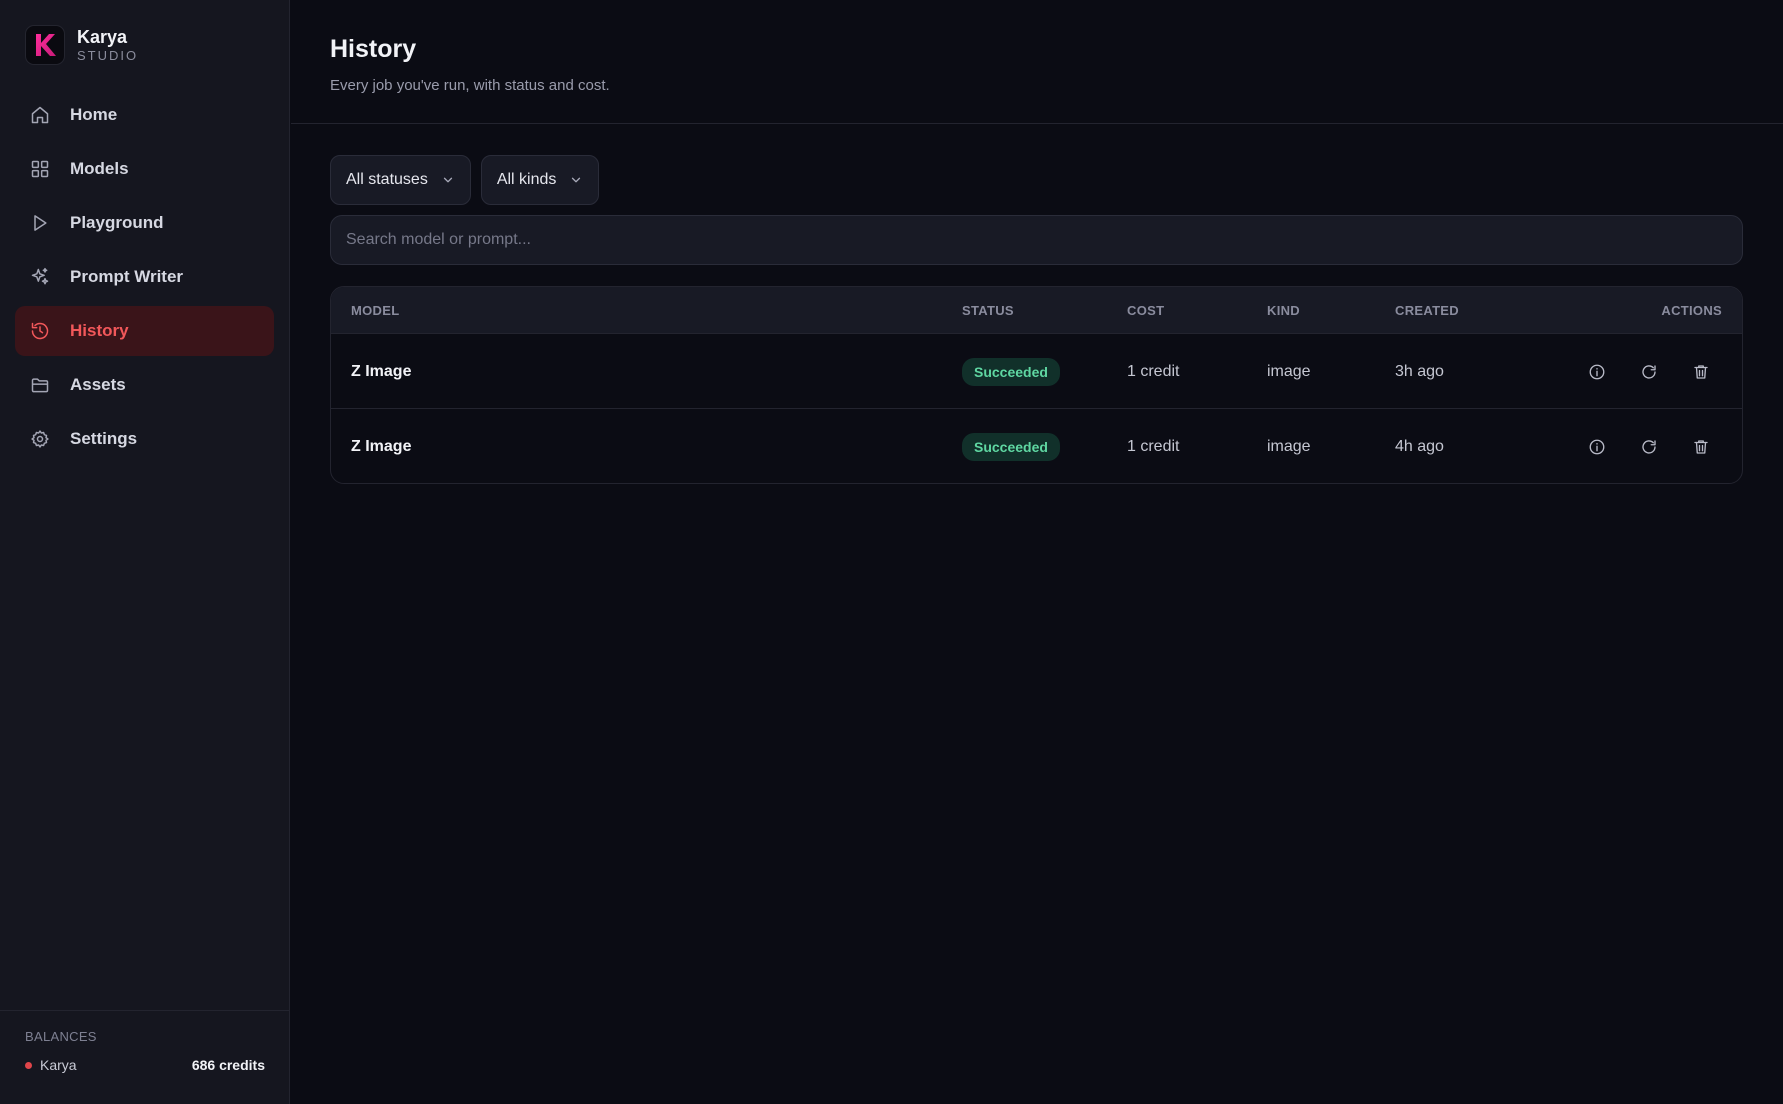  Describe the element at coordinates (40, 331) in the screenshot. I see `history-icon` at that location.